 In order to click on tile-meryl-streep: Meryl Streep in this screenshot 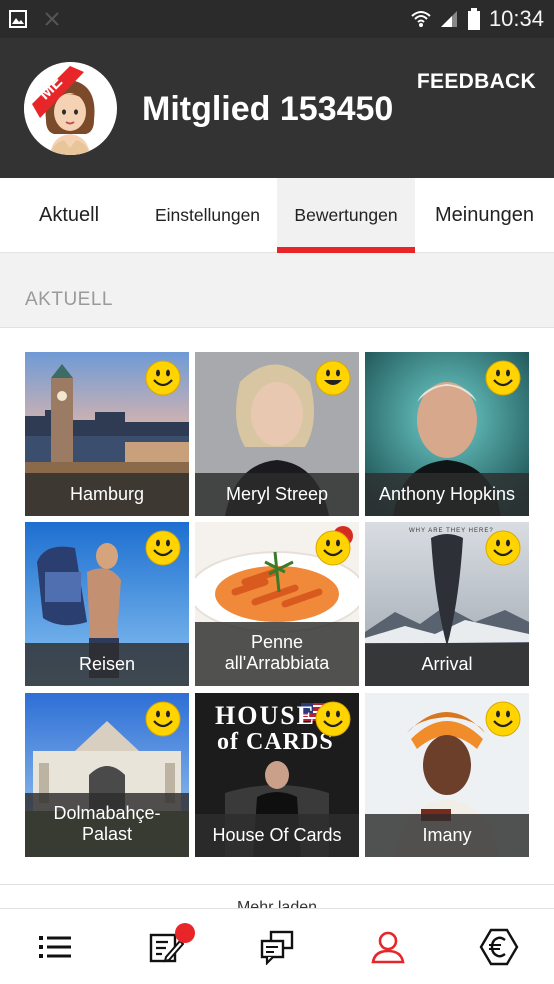, I will do `click(277, 434)`.